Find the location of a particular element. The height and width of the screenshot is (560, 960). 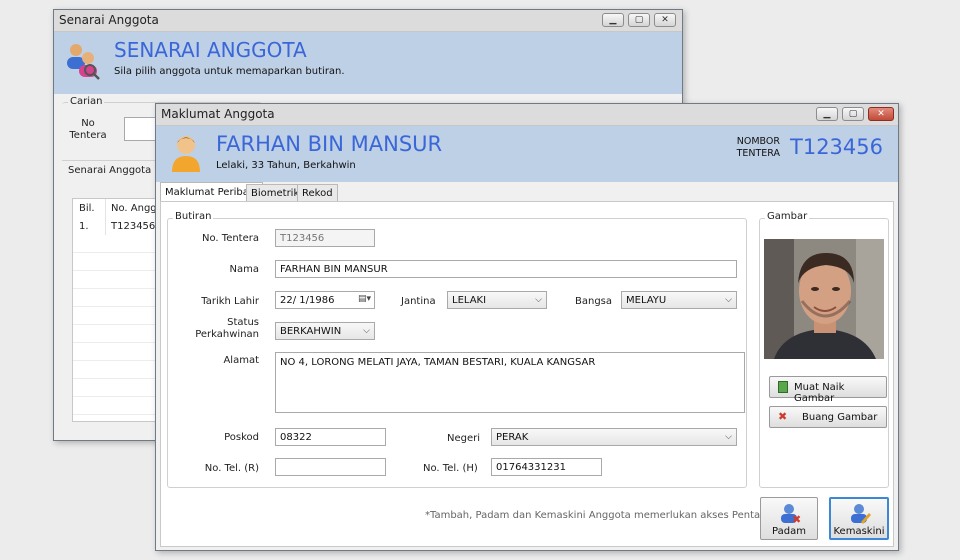

table-row: 1. T123456 is located at coordinates (118, 226).